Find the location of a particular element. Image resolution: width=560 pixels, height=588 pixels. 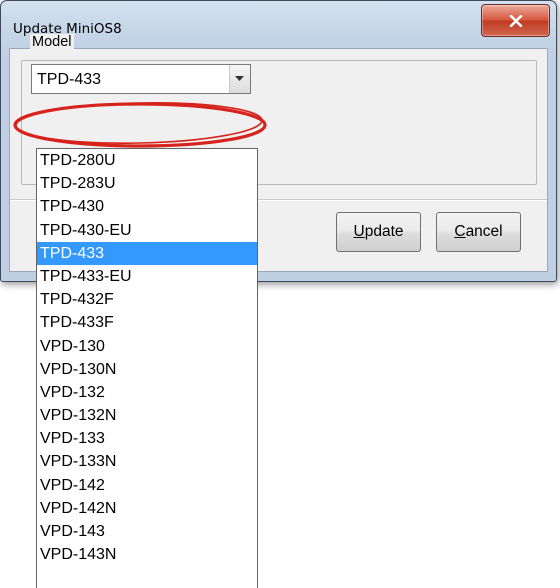

update-button: Update is located at coordinates (378, 232).